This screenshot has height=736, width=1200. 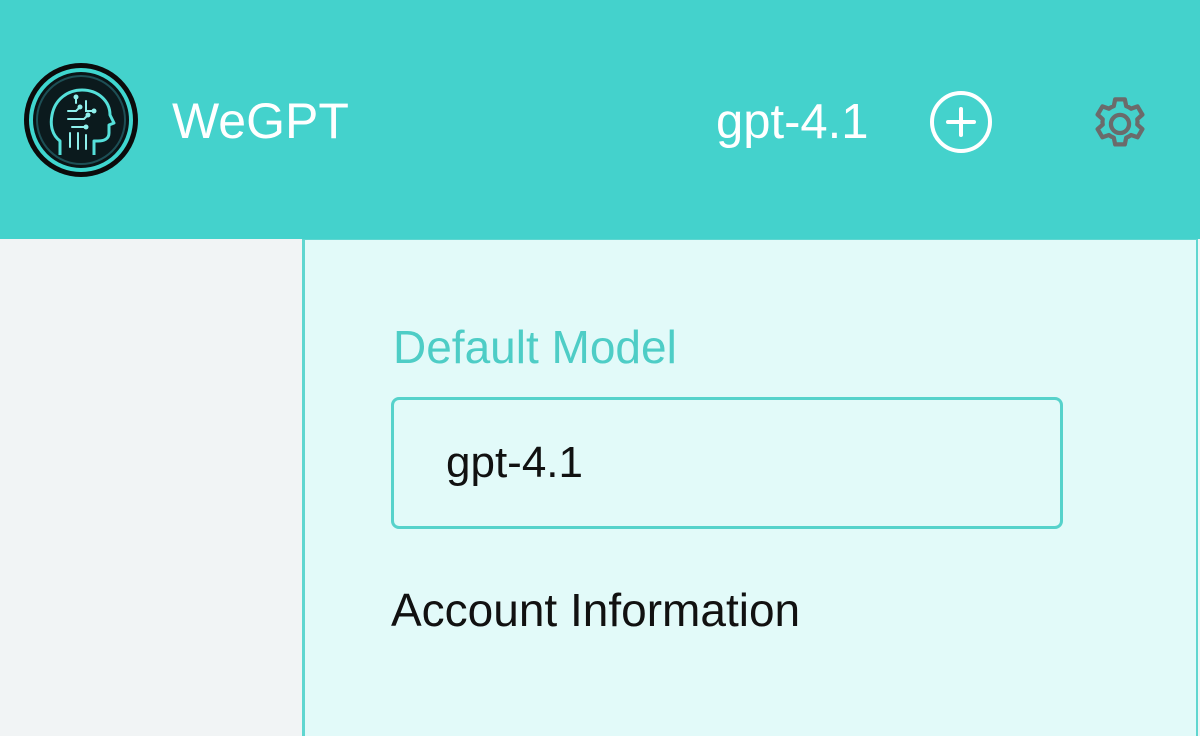 What do you see at coordinates (727, 463) in the screenshot?
I see `default-model-input` at bounding box center [727, 463].